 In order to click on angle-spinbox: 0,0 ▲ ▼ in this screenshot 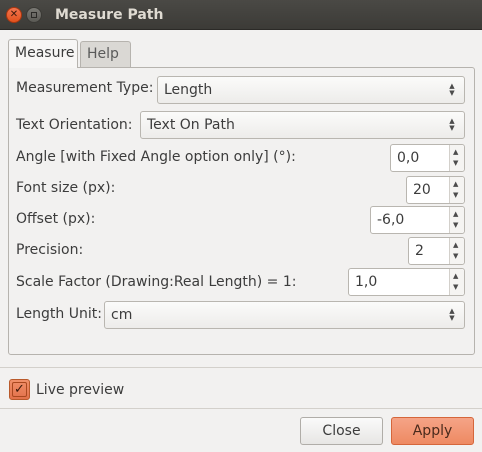, I will do `click(427, 158)`.